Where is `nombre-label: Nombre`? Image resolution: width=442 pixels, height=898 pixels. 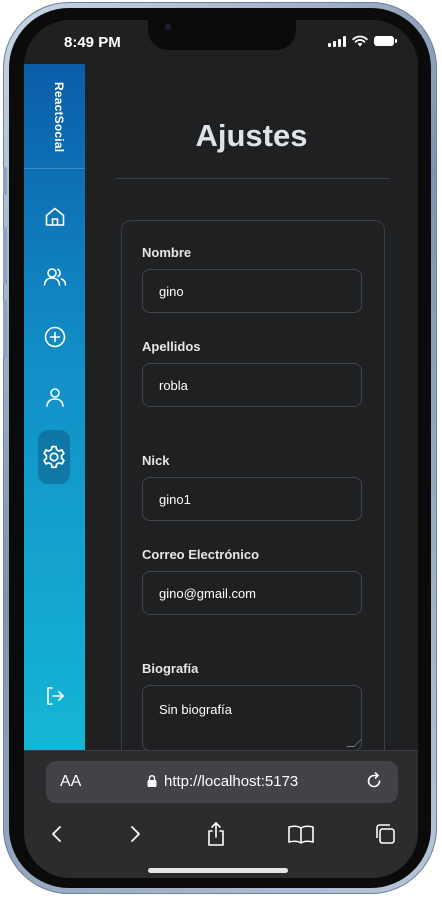 nombre-label: Nombre is located at coordinates (167, 252).